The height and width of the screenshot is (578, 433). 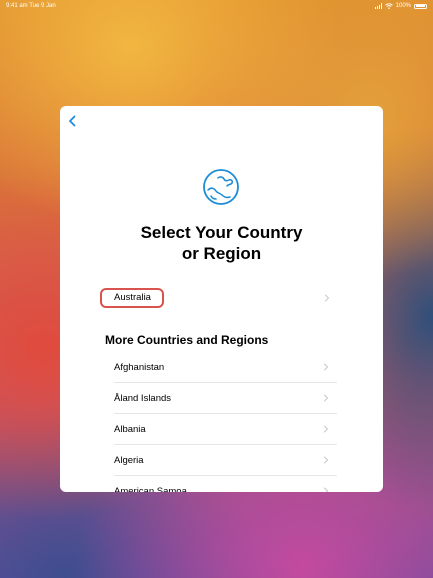 I want to click on country-label: American Samoa, so click(x=150, y=489).